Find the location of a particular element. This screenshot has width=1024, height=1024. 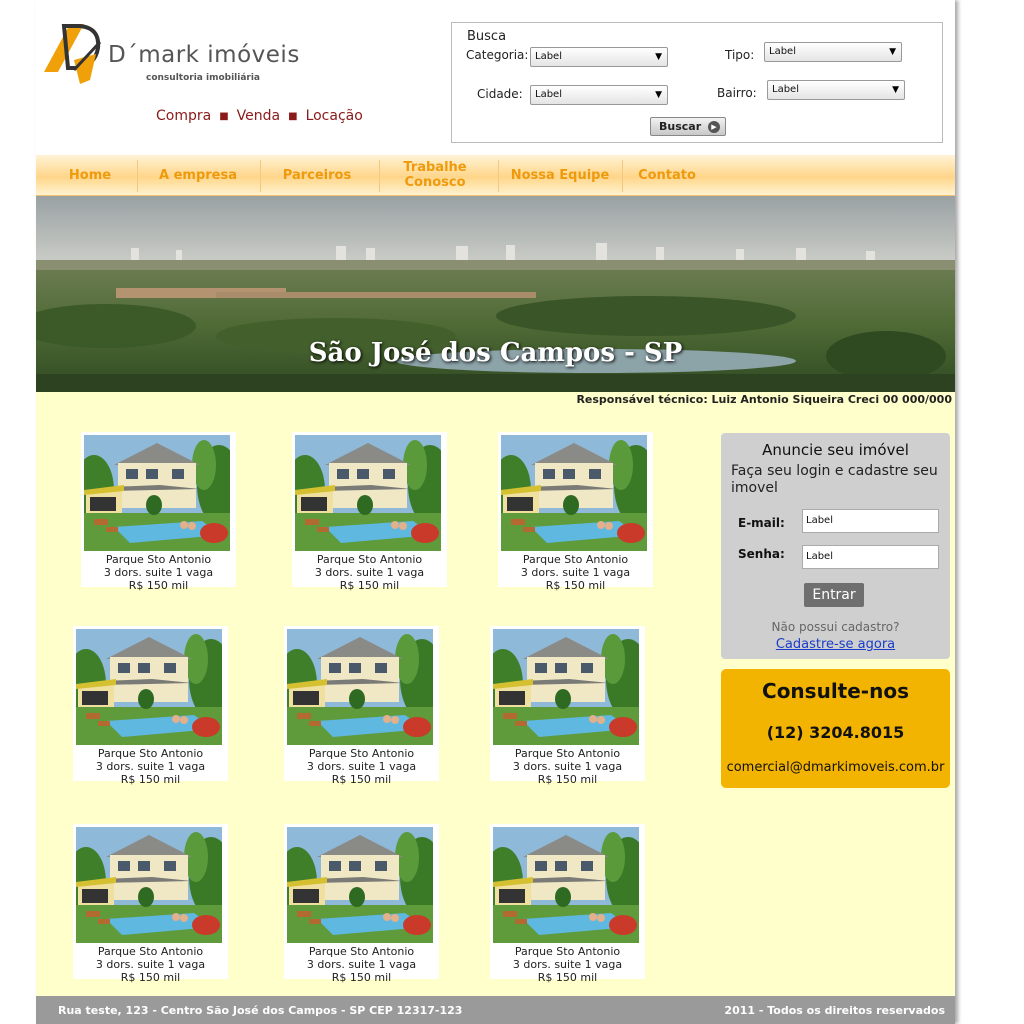

categoria-label: Categoria: is located at coordinates (497, 55).